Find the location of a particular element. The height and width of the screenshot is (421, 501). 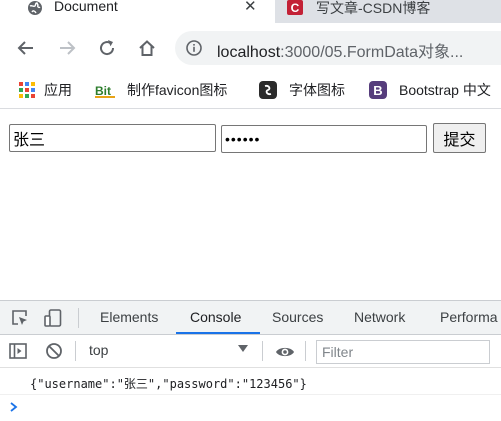

console-toolbar: top is located at coordinates (250, 351).